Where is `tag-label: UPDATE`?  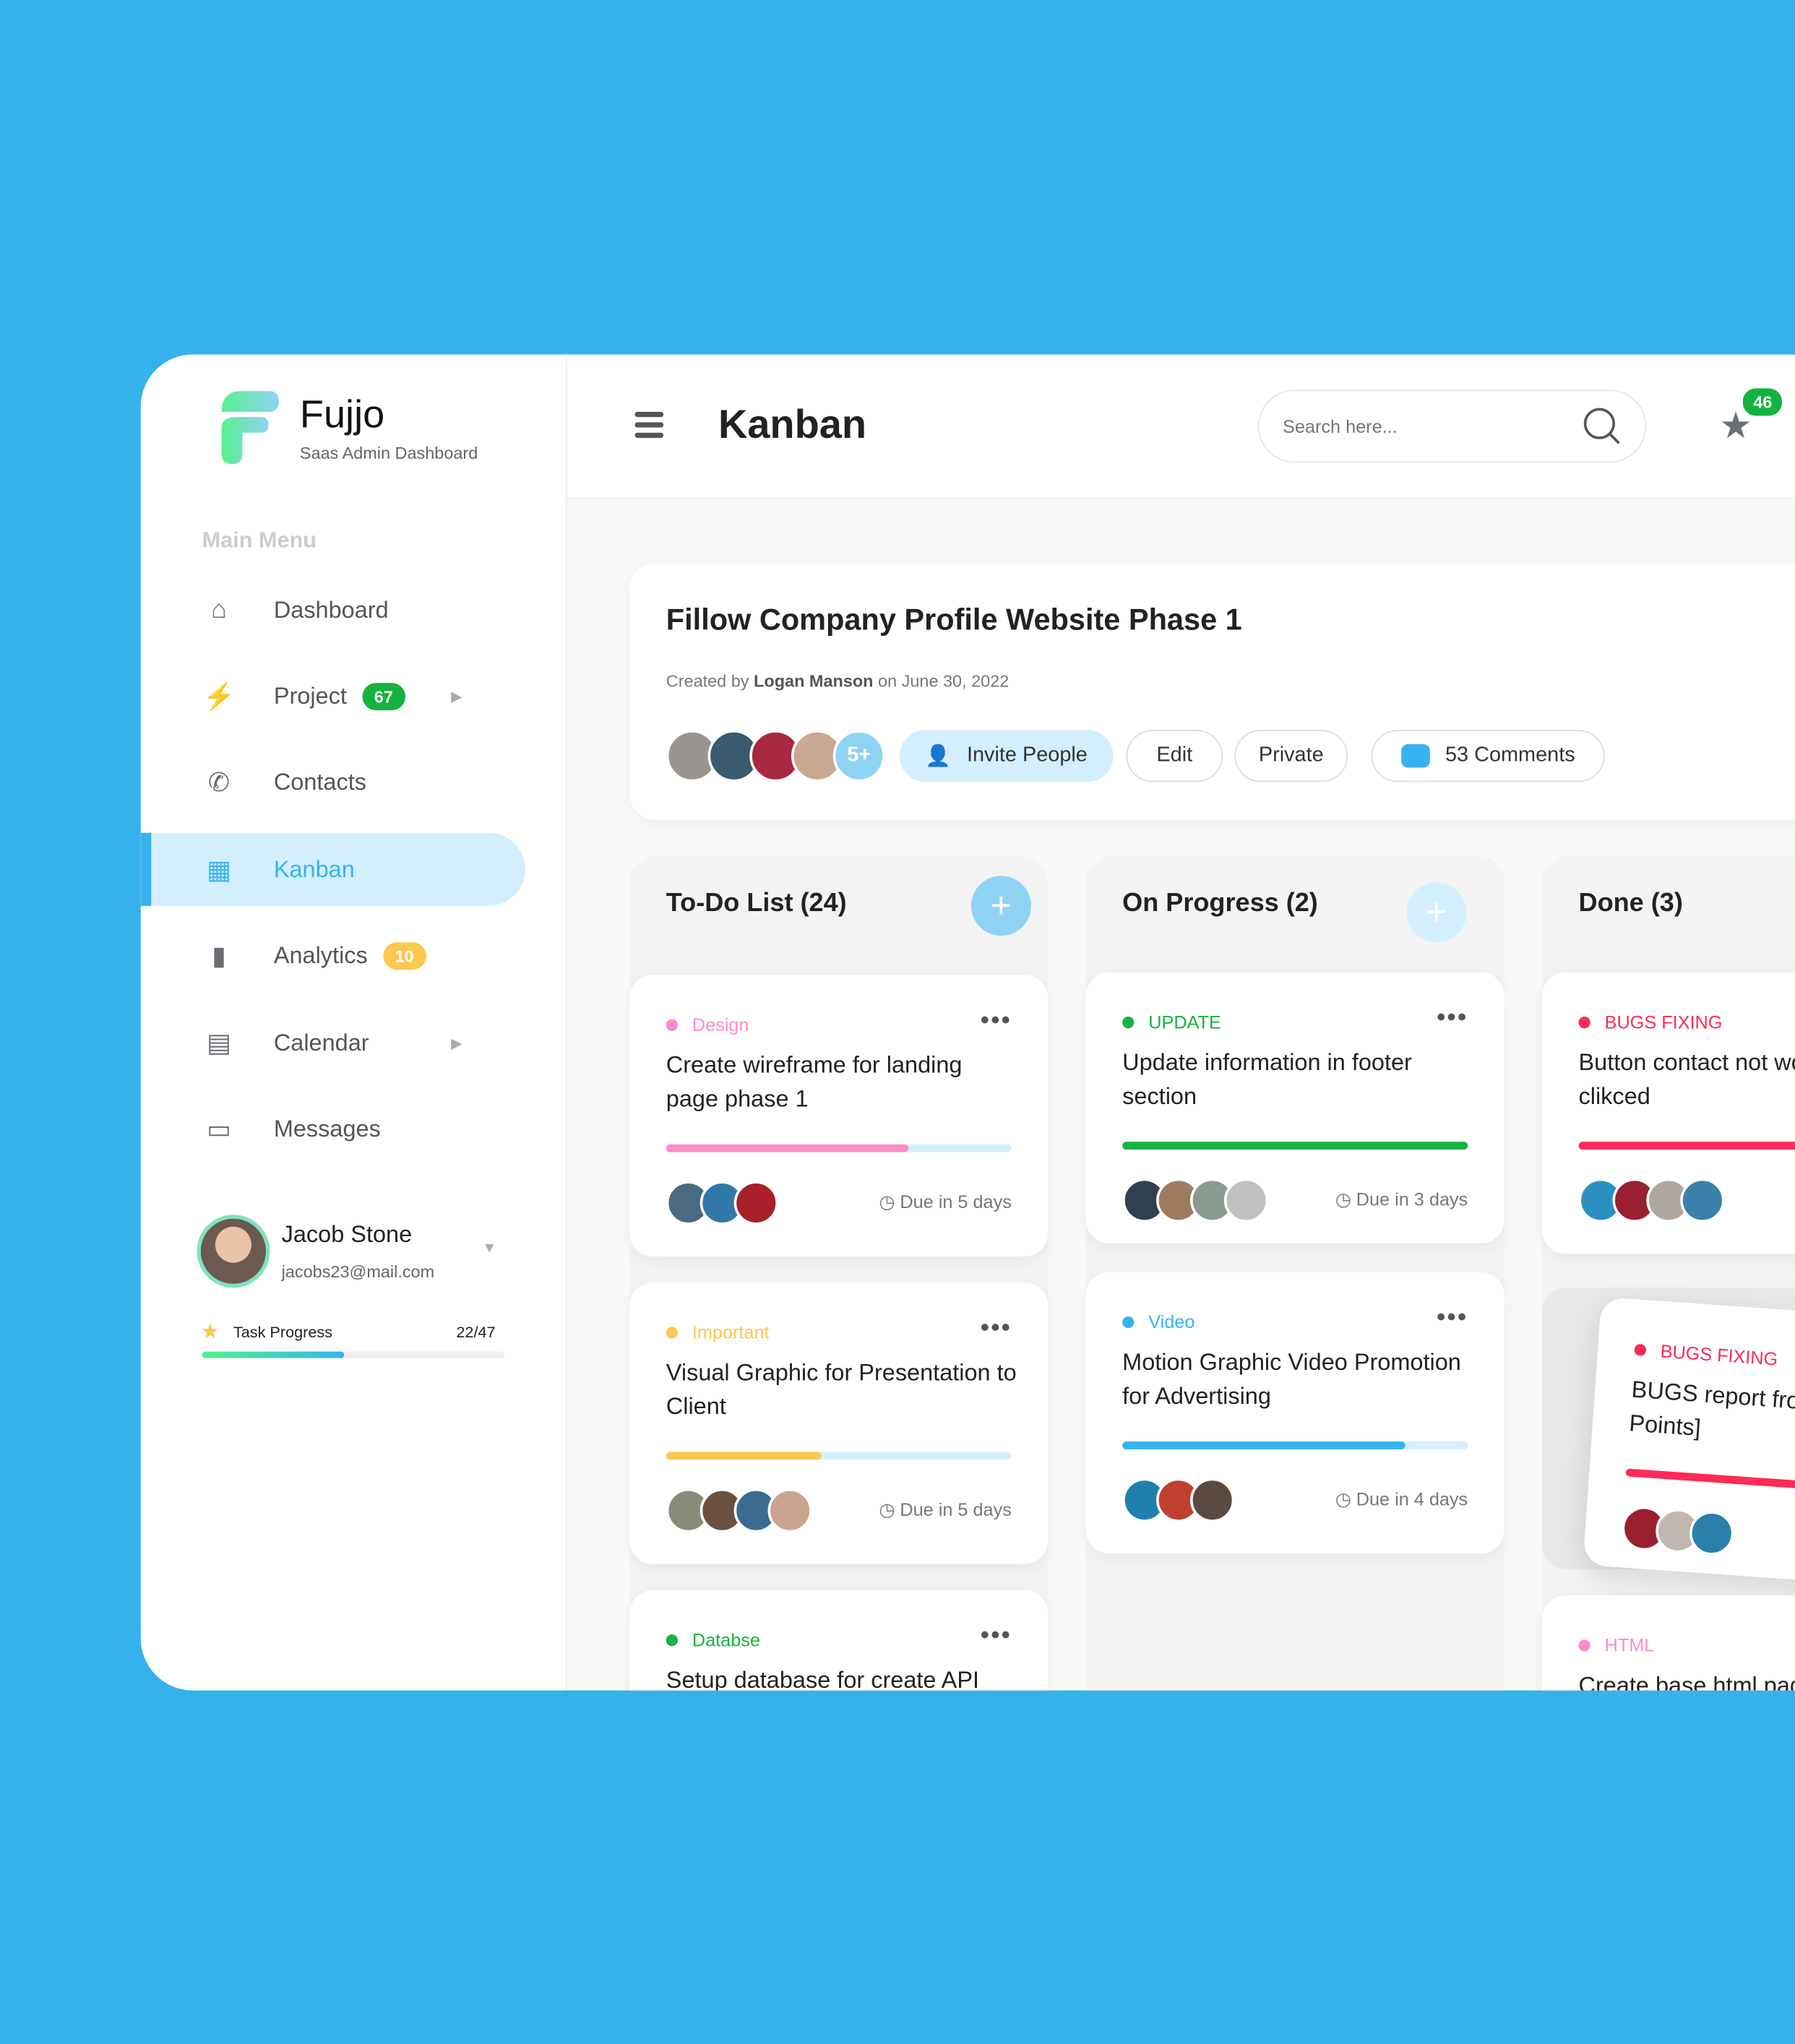 tag-label: UPDATE is located at coordinates (1184, 1021).